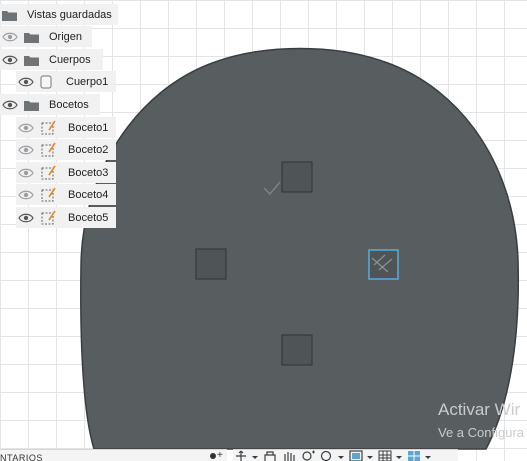  What do you see at coordinates (66, 194) in the screenshot?
I see `browser-item-sketch: Boceto4` at bounding box center [66, 194].